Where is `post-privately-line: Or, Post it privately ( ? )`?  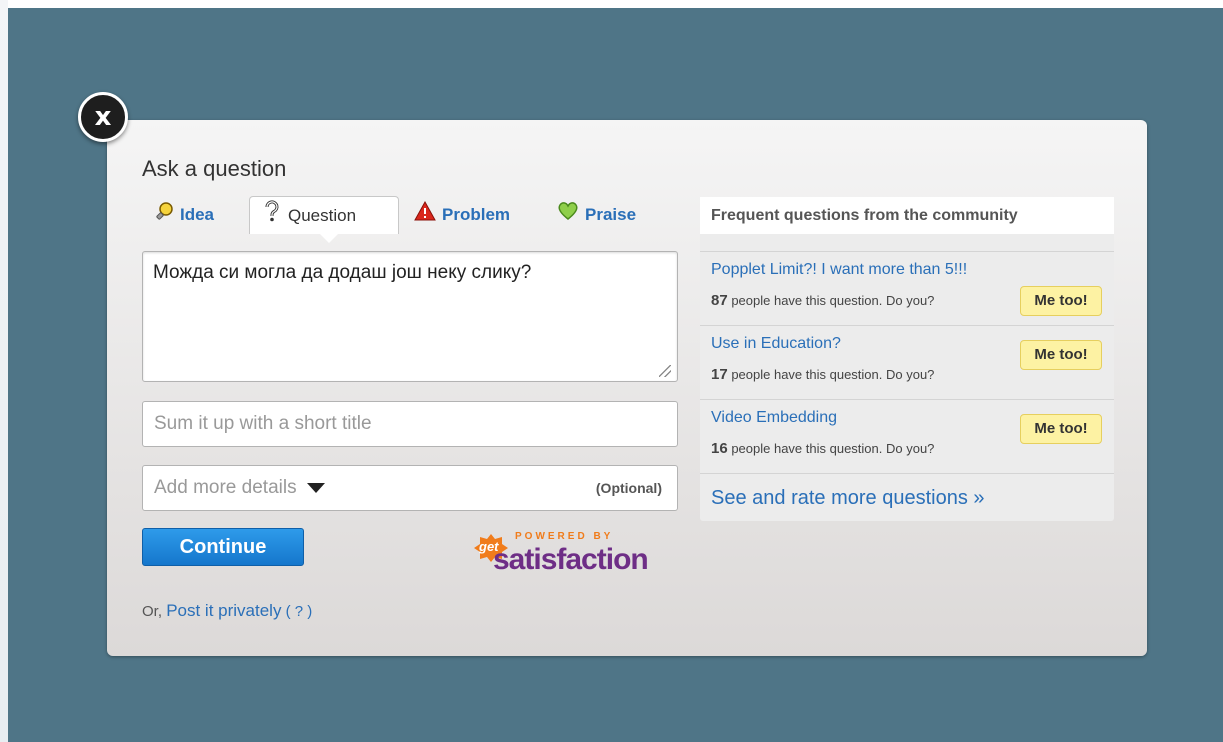 post-privately-line: Or, Post it privately ( ? ) is located at coordinates (227, 611).